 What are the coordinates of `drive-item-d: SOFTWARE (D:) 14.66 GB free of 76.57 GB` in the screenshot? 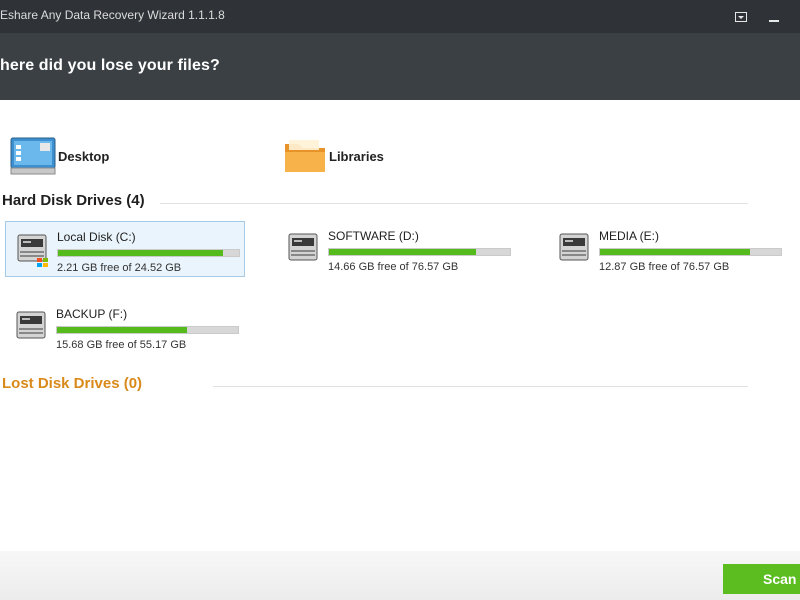 It's located at (397, 249).